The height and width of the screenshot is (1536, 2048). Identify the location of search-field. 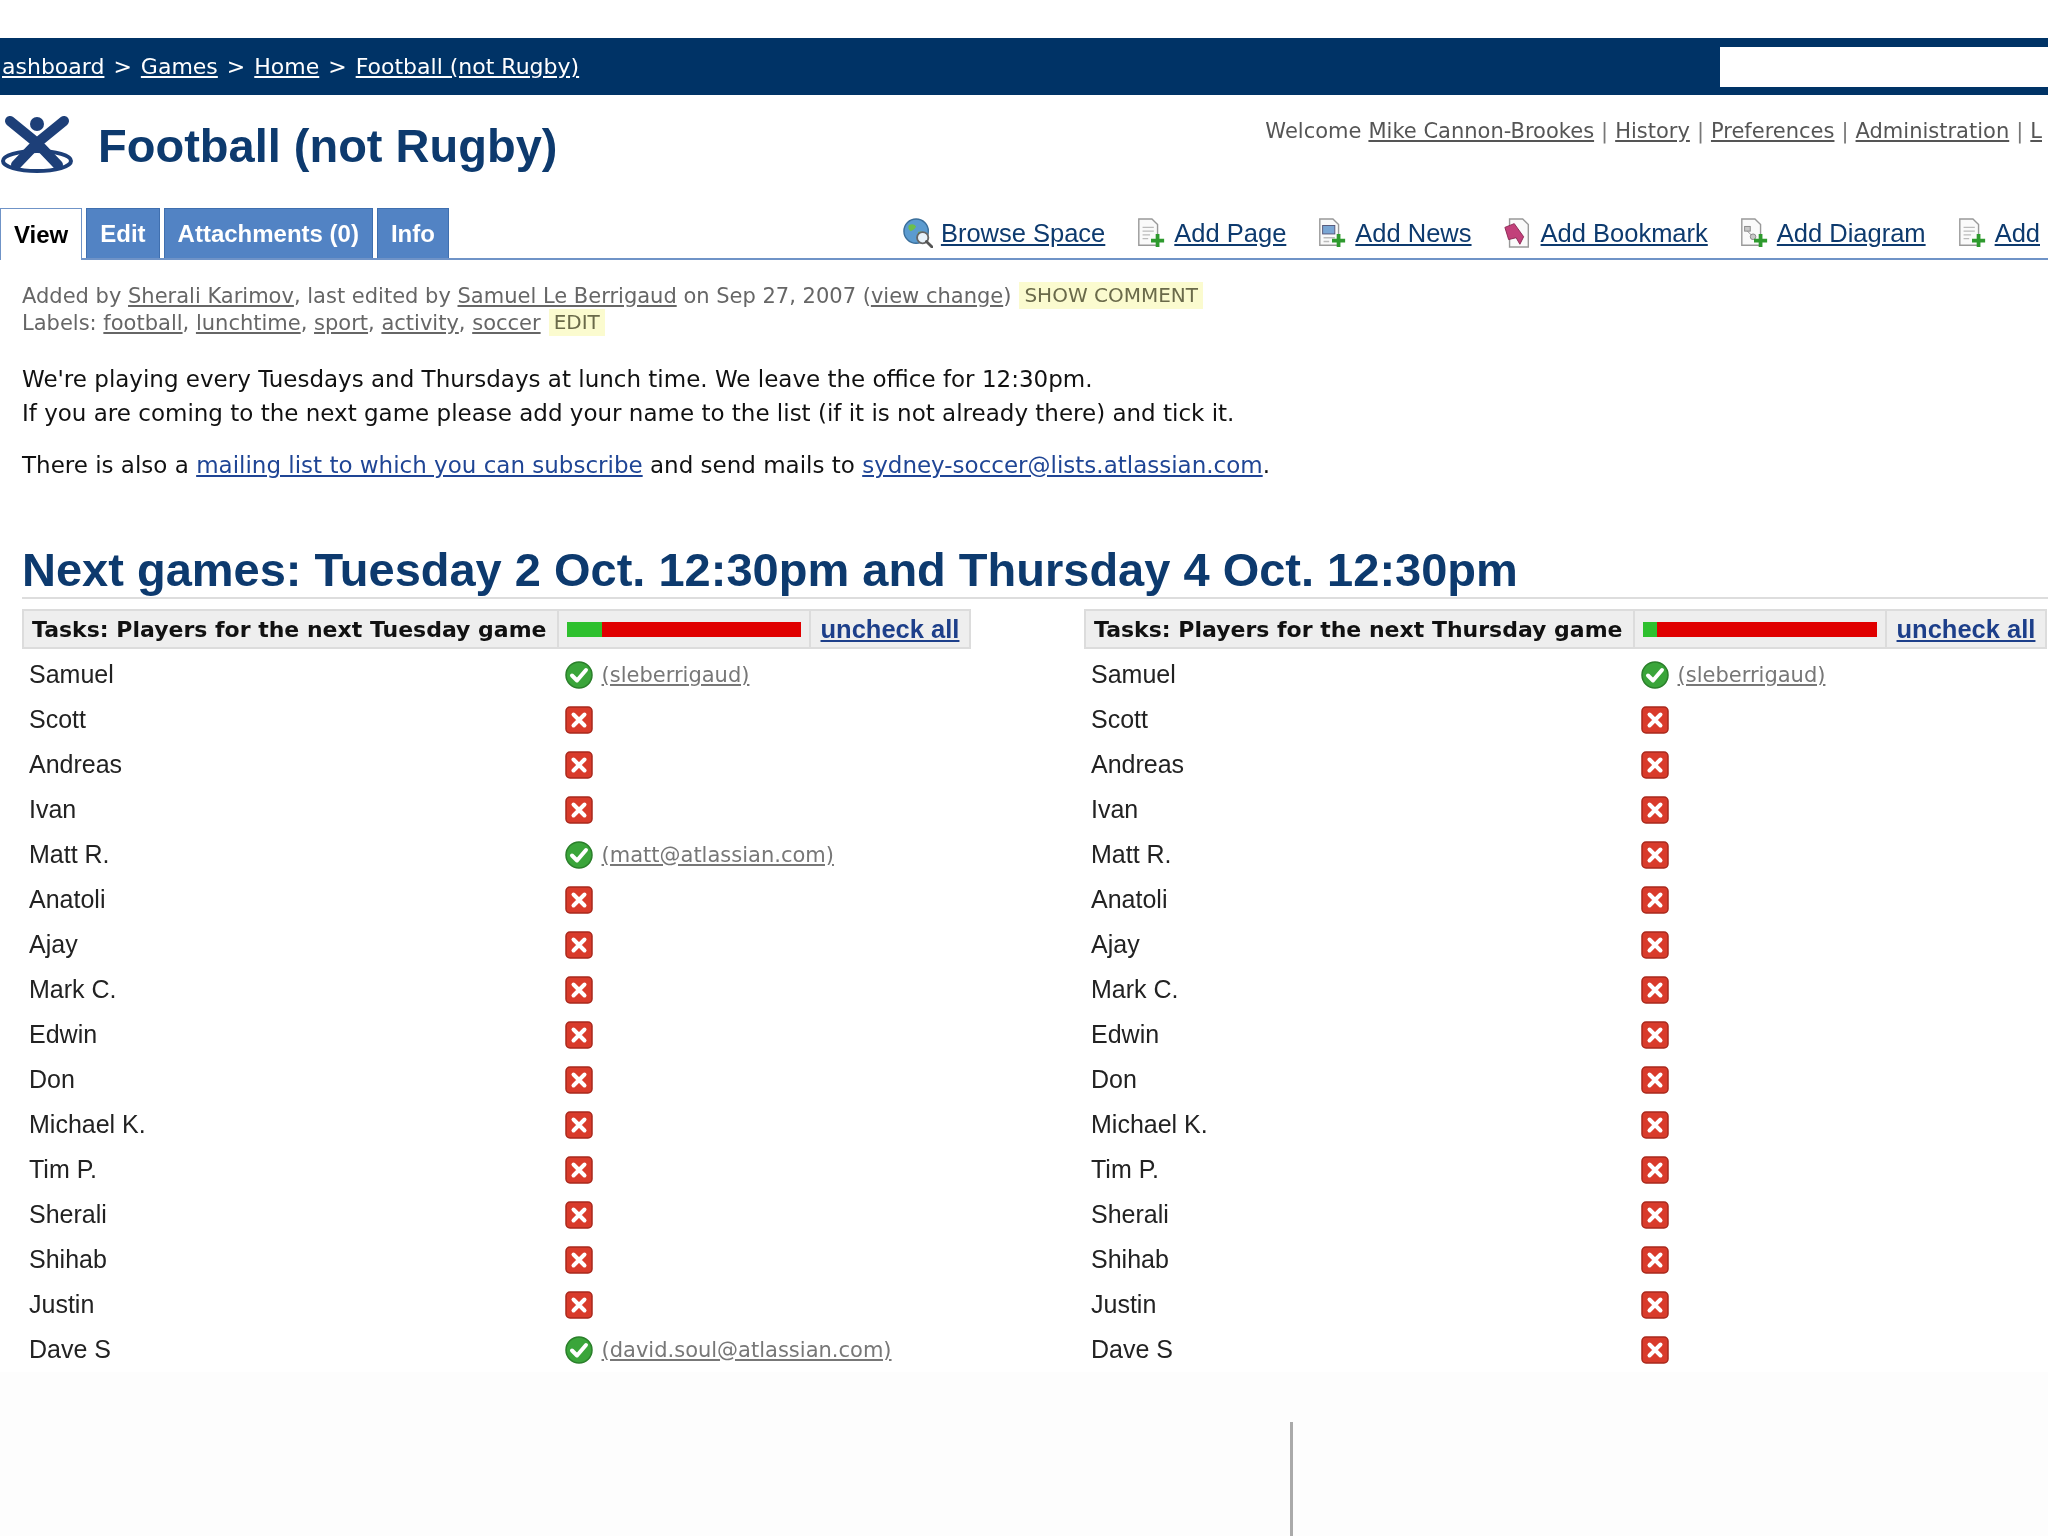
(1884, 66).